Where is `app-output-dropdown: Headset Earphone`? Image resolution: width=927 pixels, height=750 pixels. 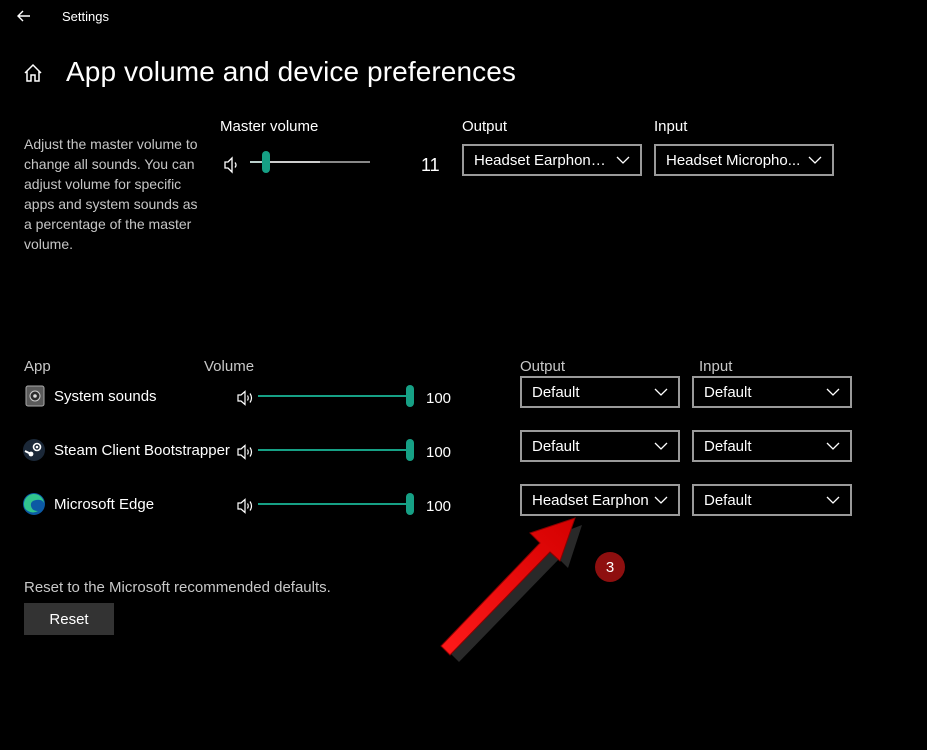 app-output-dropdown: Headset Earphone is located at coordinates (600, 500).